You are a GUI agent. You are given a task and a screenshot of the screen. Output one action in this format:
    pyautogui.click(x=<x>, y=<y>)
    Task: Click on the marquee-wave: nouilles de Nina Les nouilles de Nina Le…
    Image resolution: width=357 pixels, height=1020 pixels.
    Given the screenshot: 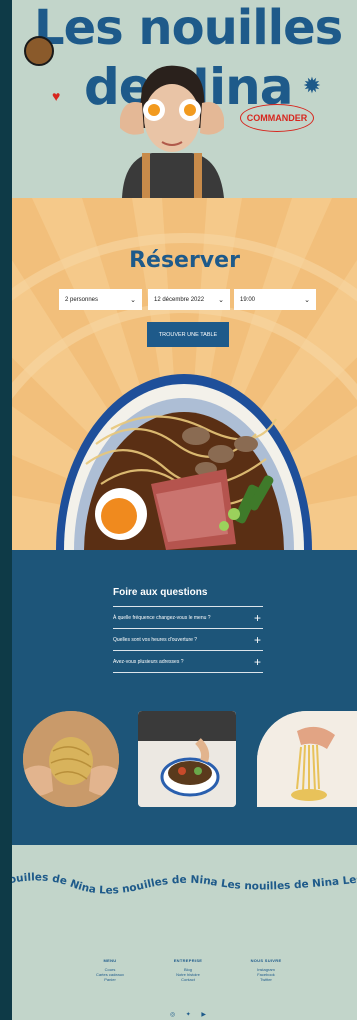 What is the action you would take?
    pyautogui.click(x=184, y=866)
    